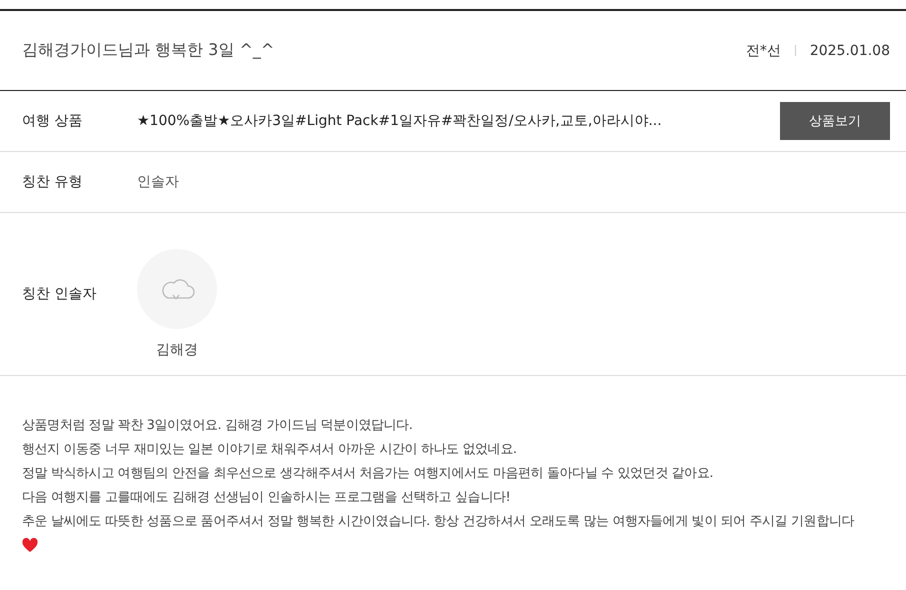  What do you see at coordinates (177, 350) in the screenshot?
I see `guide-name: 김해경` at bounding box center [177, 350].